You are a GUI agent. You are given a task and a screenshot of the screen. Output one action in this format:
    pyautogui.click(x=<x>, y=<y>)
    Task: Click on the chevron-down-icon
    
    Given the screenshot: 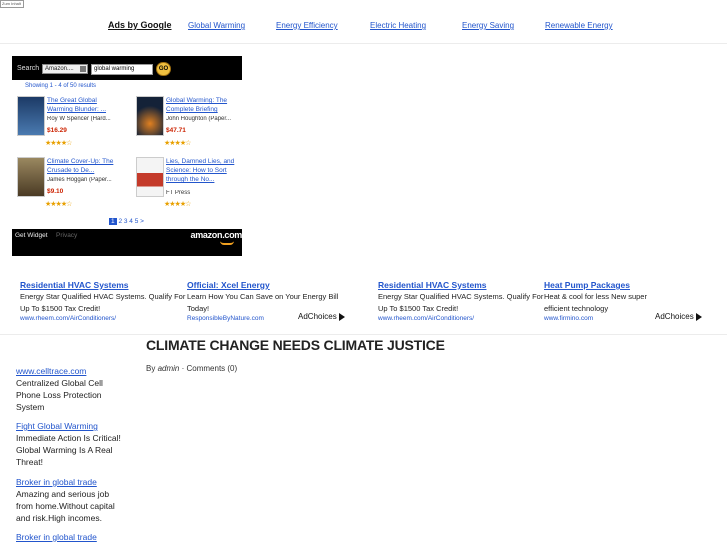 What is the action you would take?
    pyautogui.click(x=83, y=69)
    